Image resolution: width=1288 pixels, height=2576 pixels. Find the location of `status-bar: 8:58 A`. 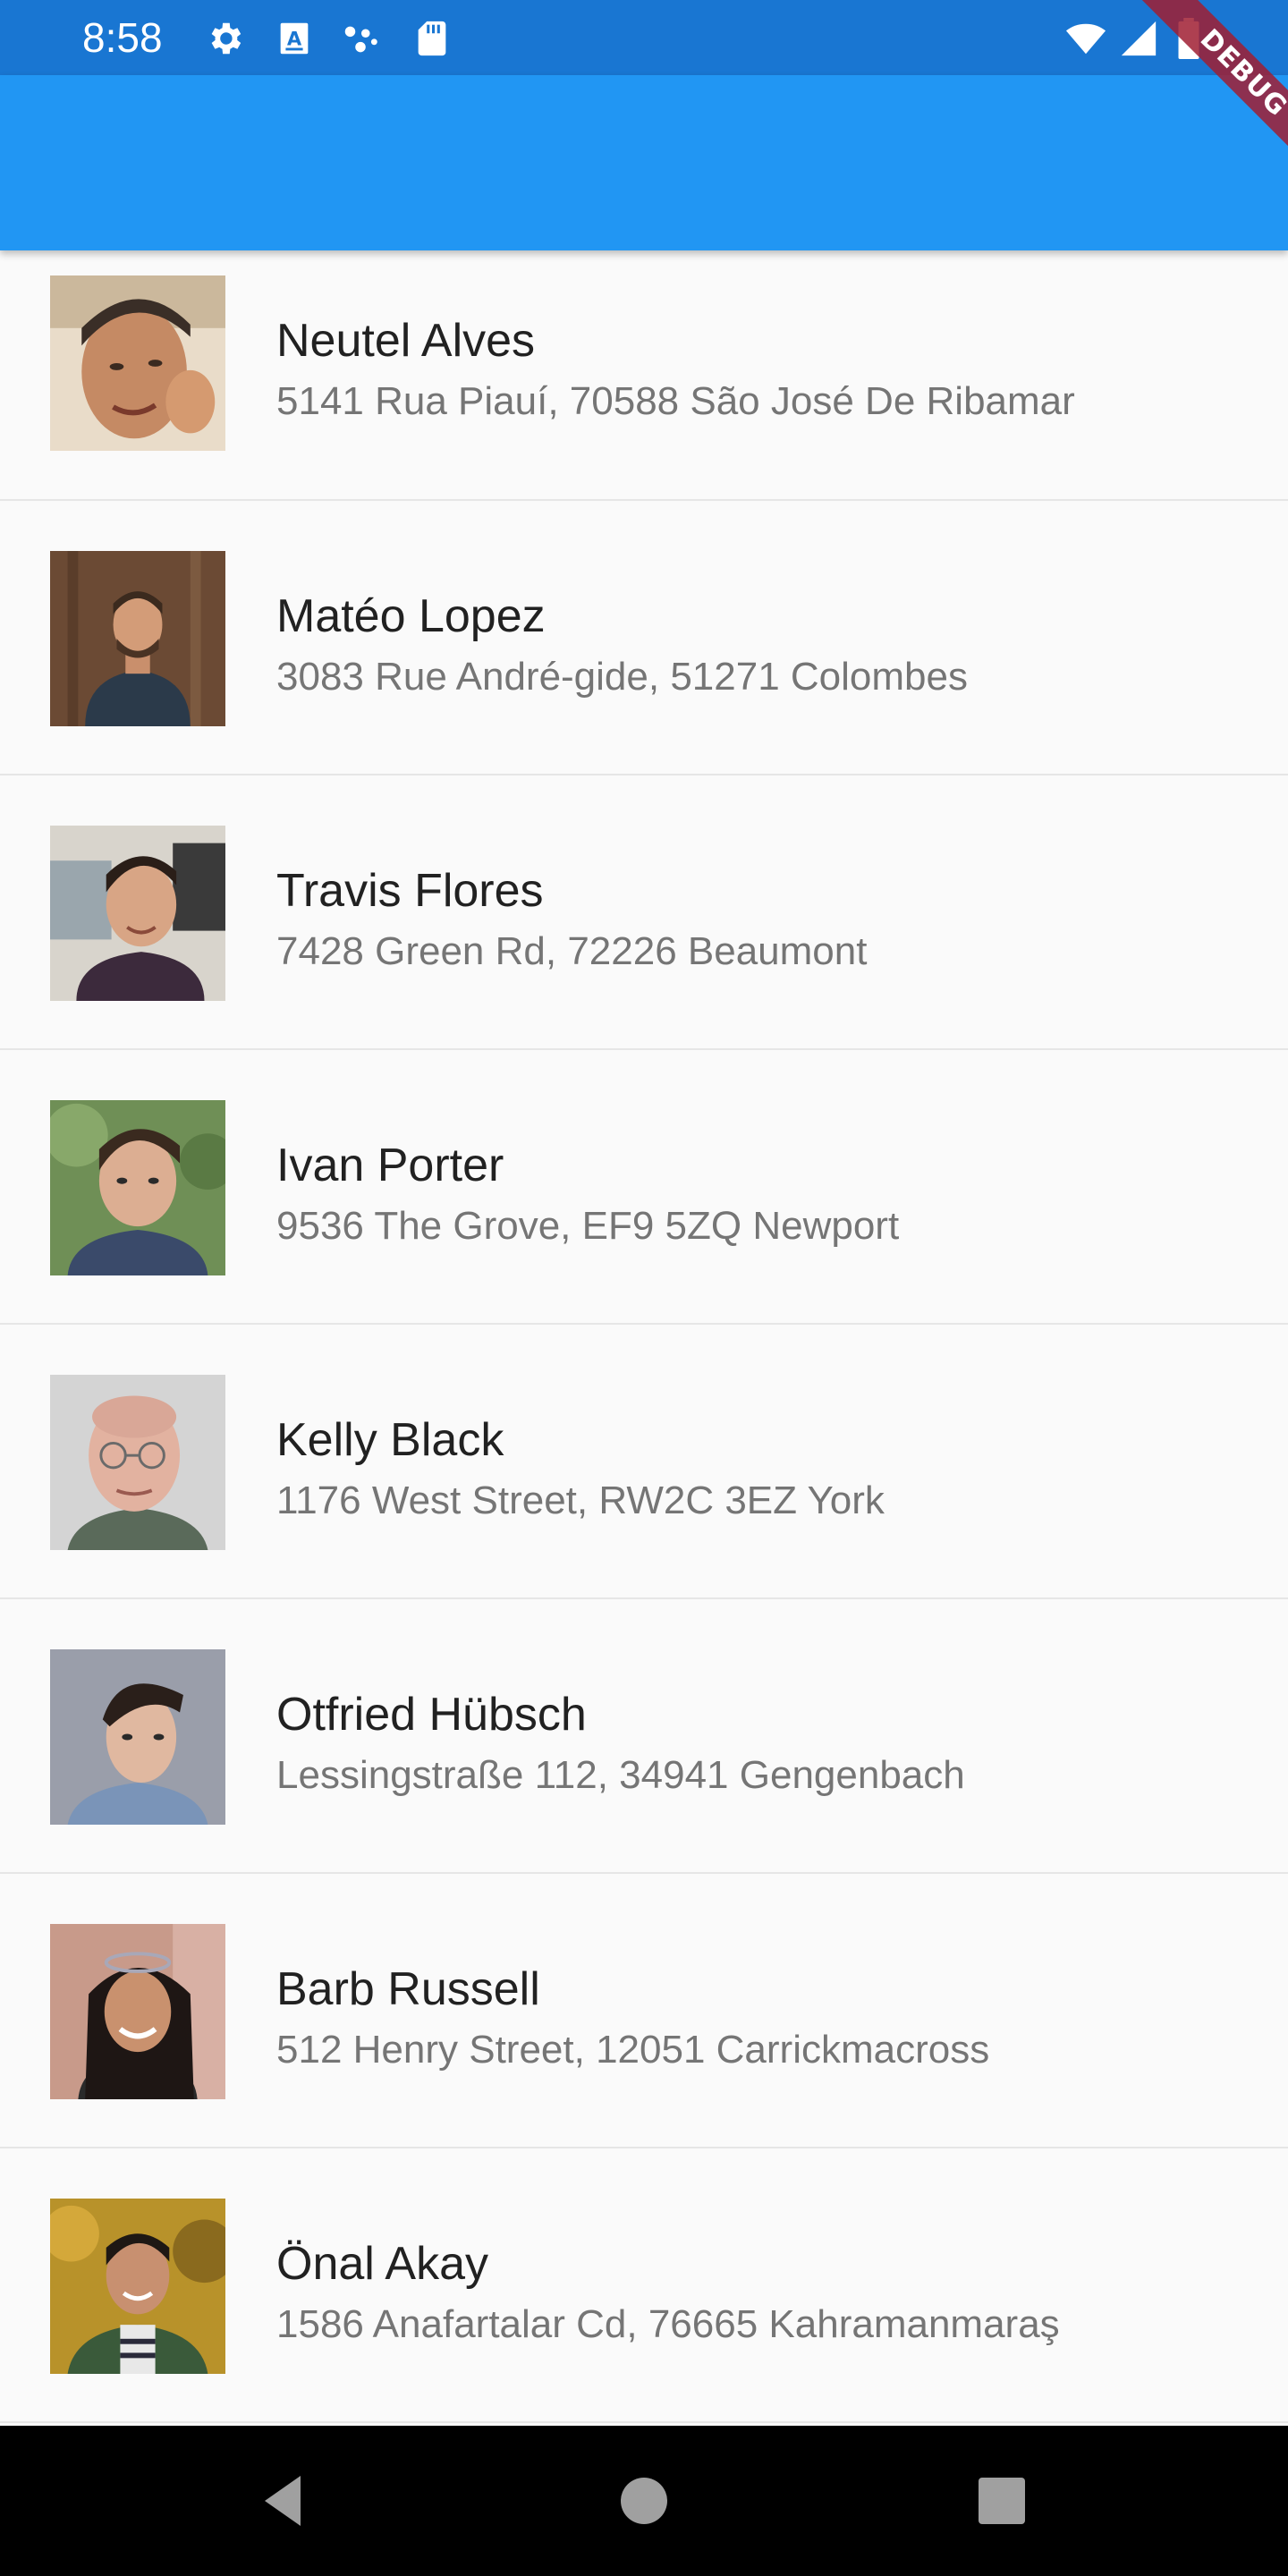

status-bar: 8:58 A is located at coordinates (644, 37).